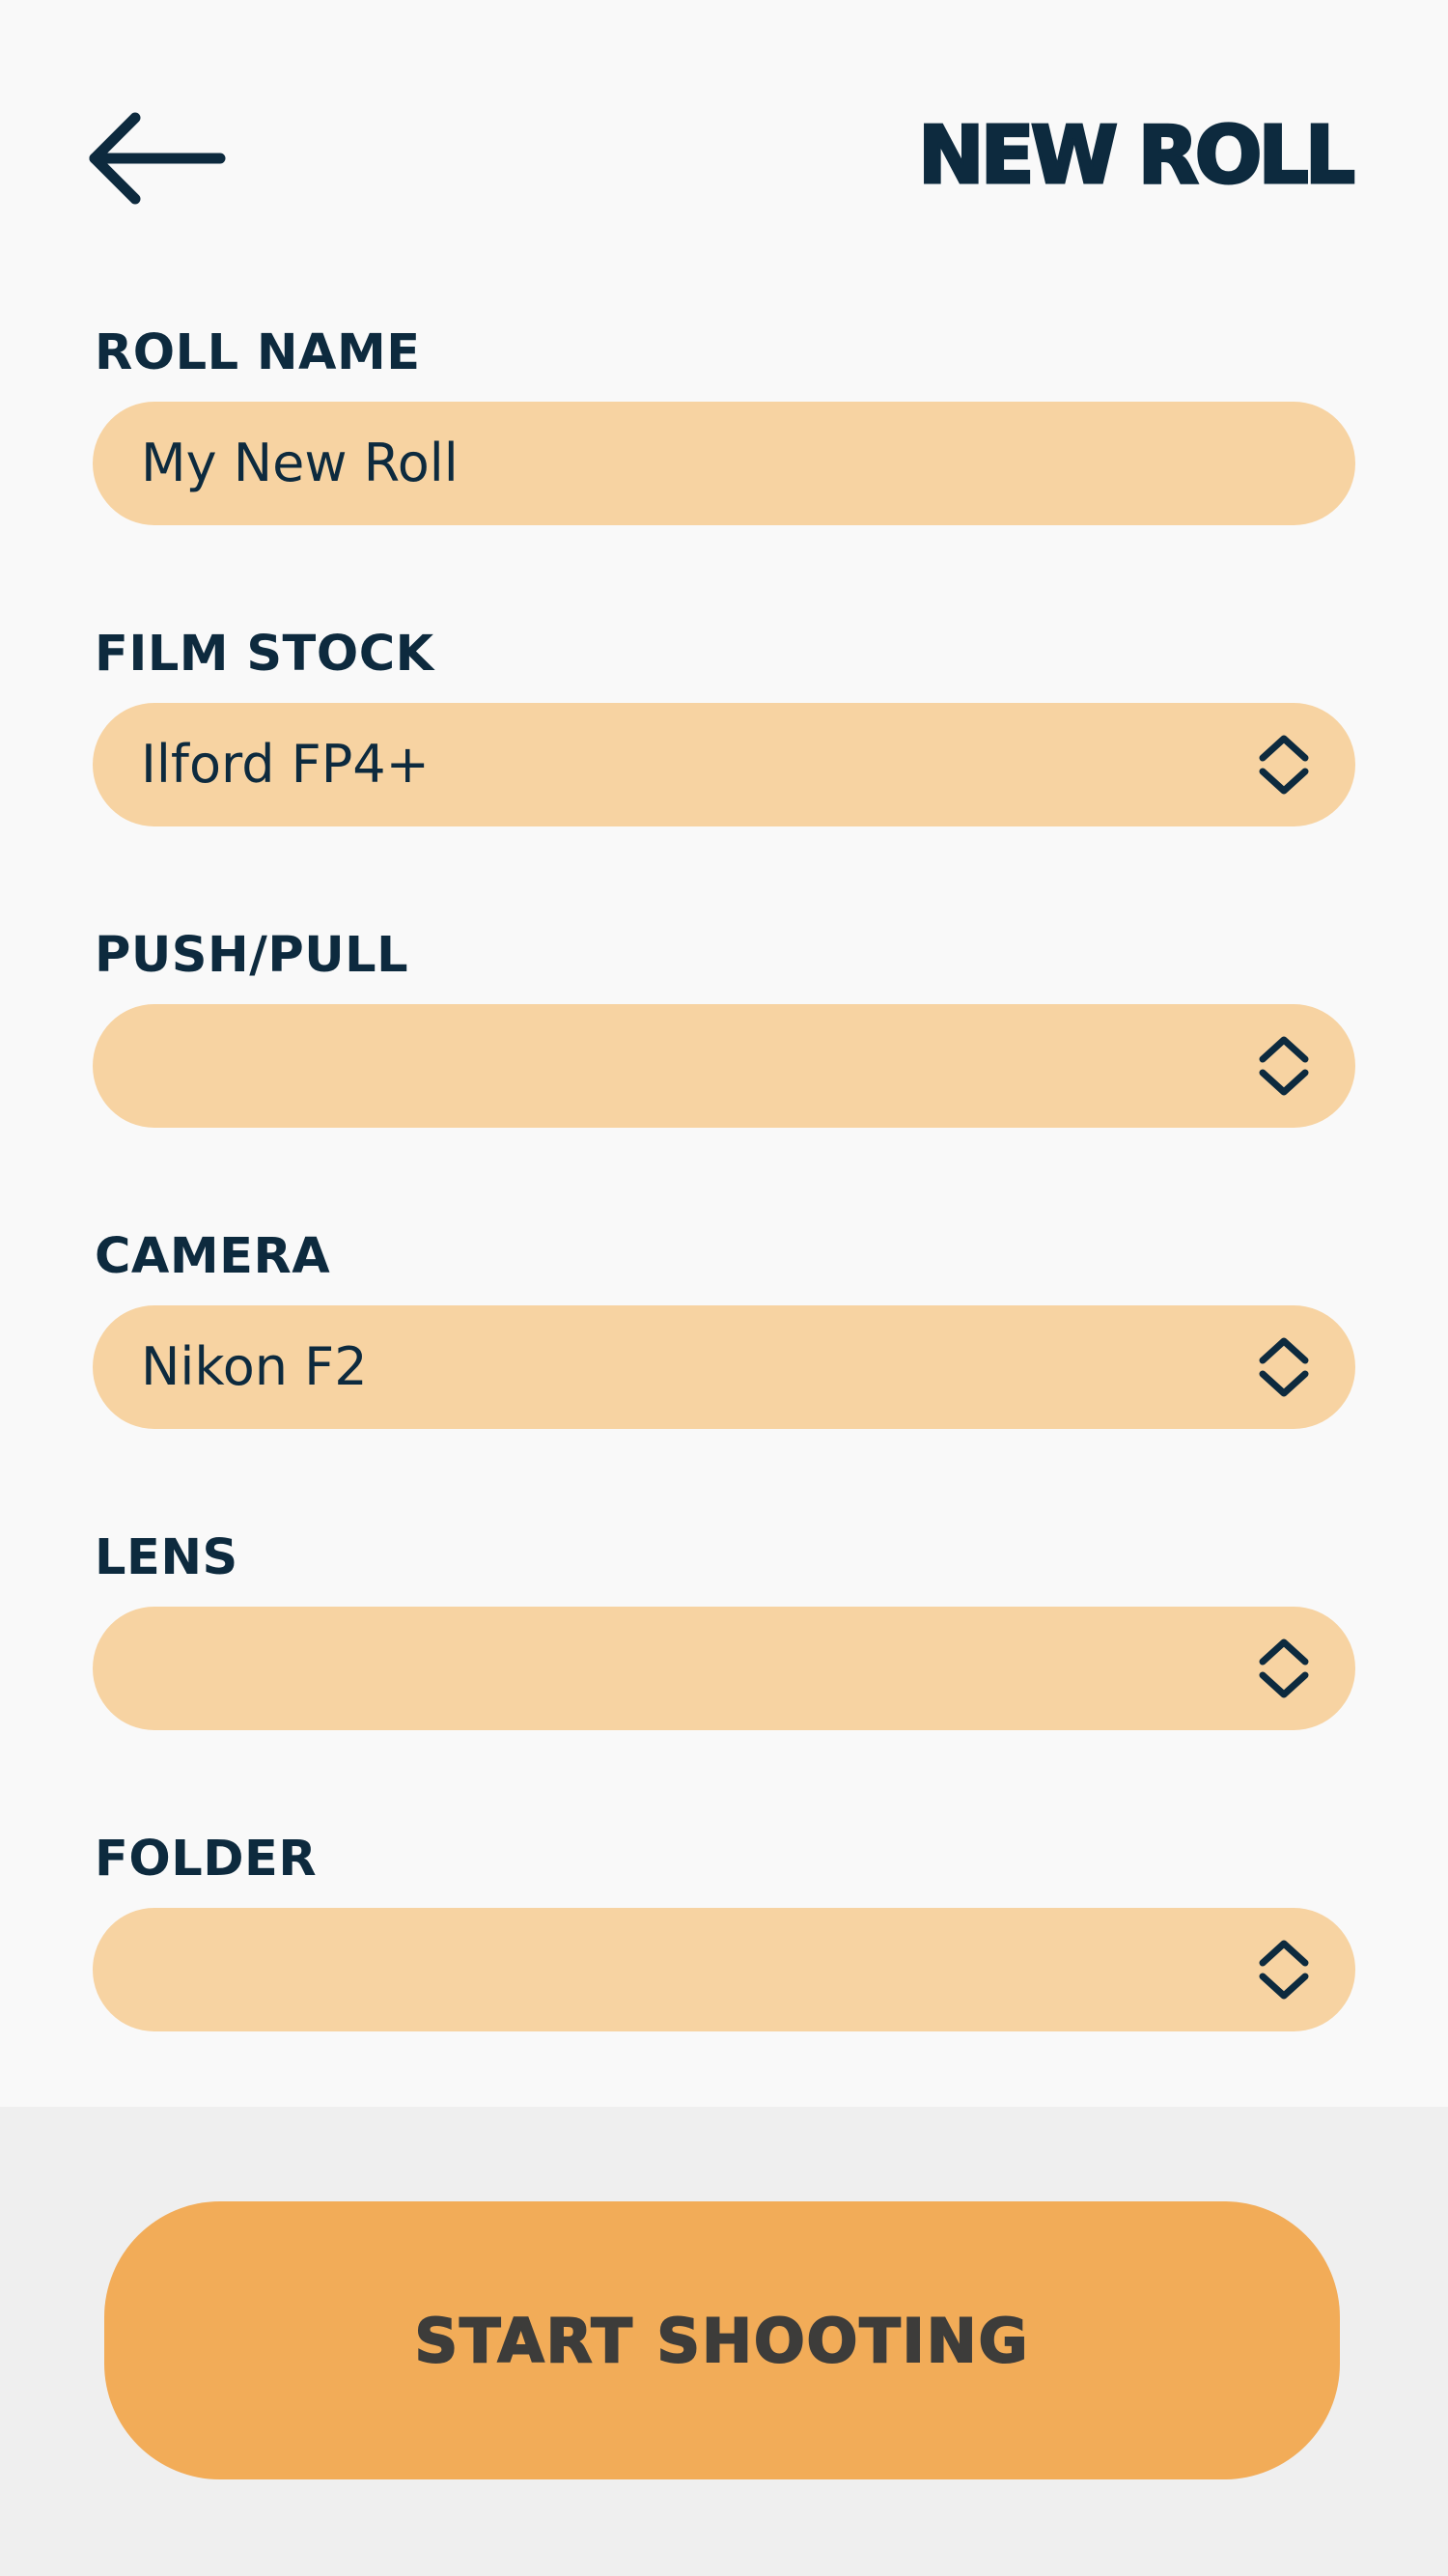 The width and height of the screenshot is (1448, 2576). What do you see at coordinates (213, 1257) in the screenshot?
I see `camera-label: CAMERA` at bounding box center [213, 1257].